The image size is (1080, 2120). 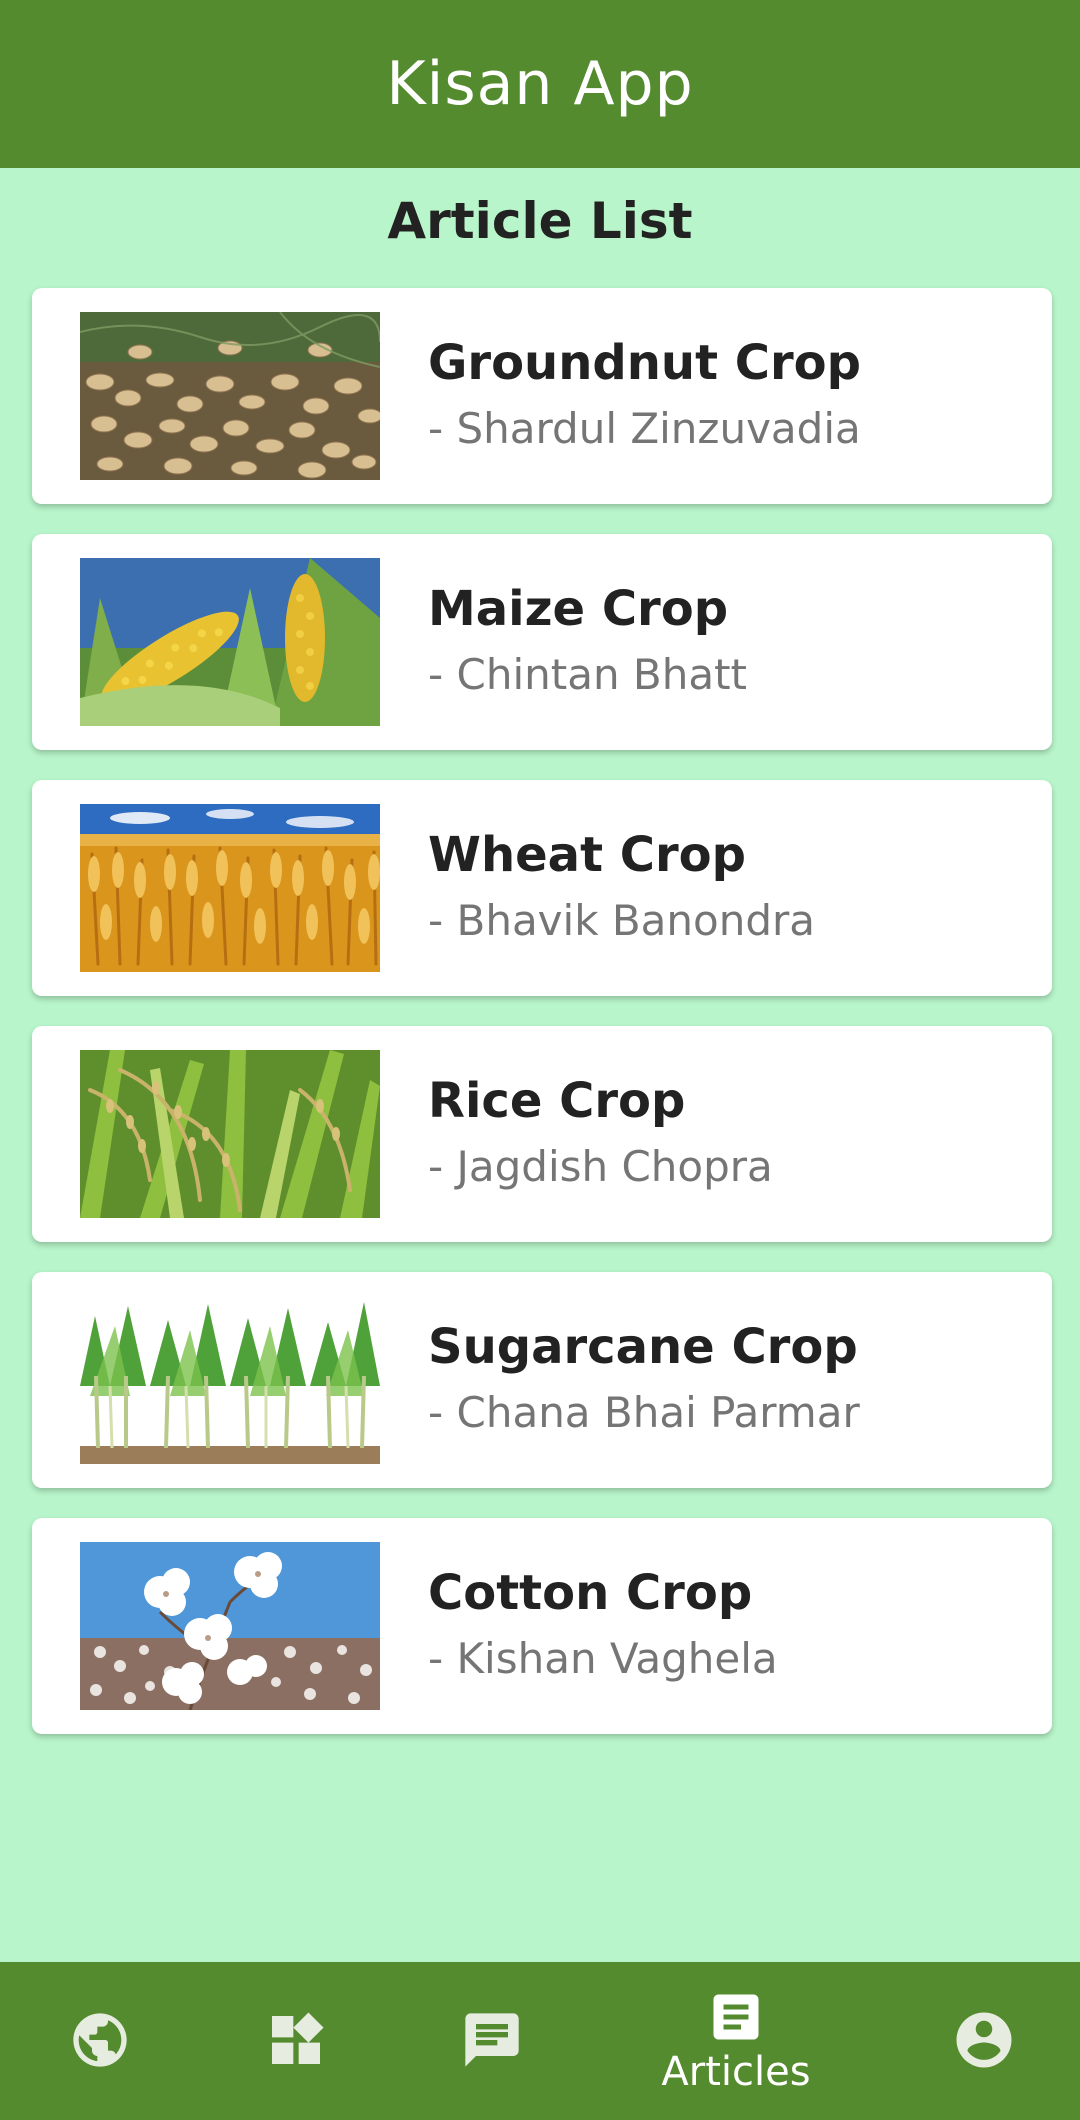 I want to click on wheat-crop-photo, so click(x=230, y=888).